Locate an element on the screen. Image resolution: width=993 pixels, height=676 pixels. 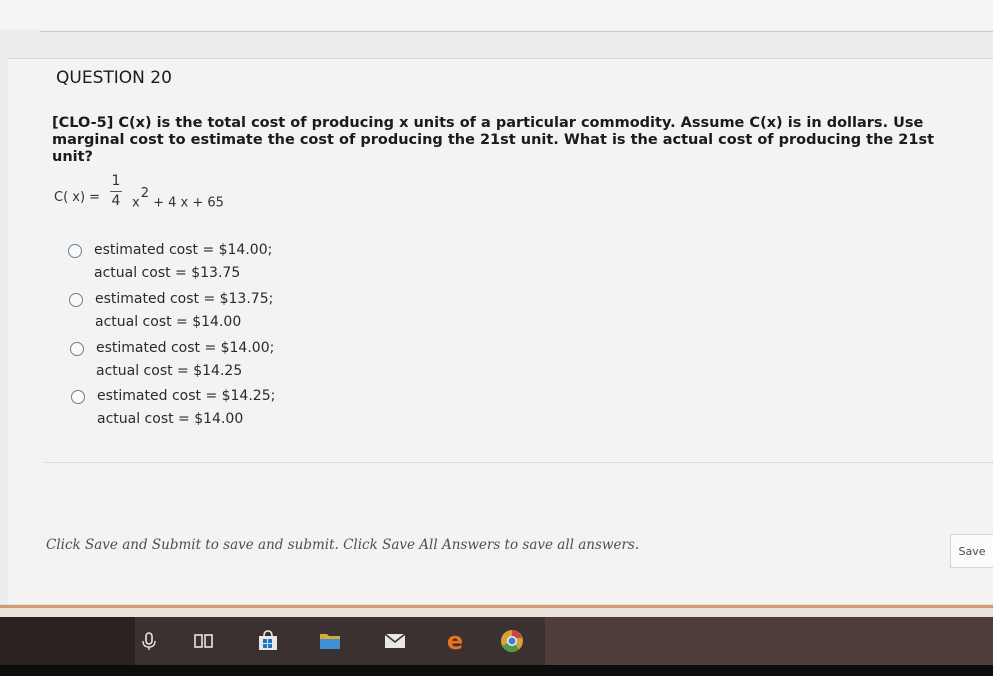
formula-fraction: 1 4 is located at coordinates (116, 191).